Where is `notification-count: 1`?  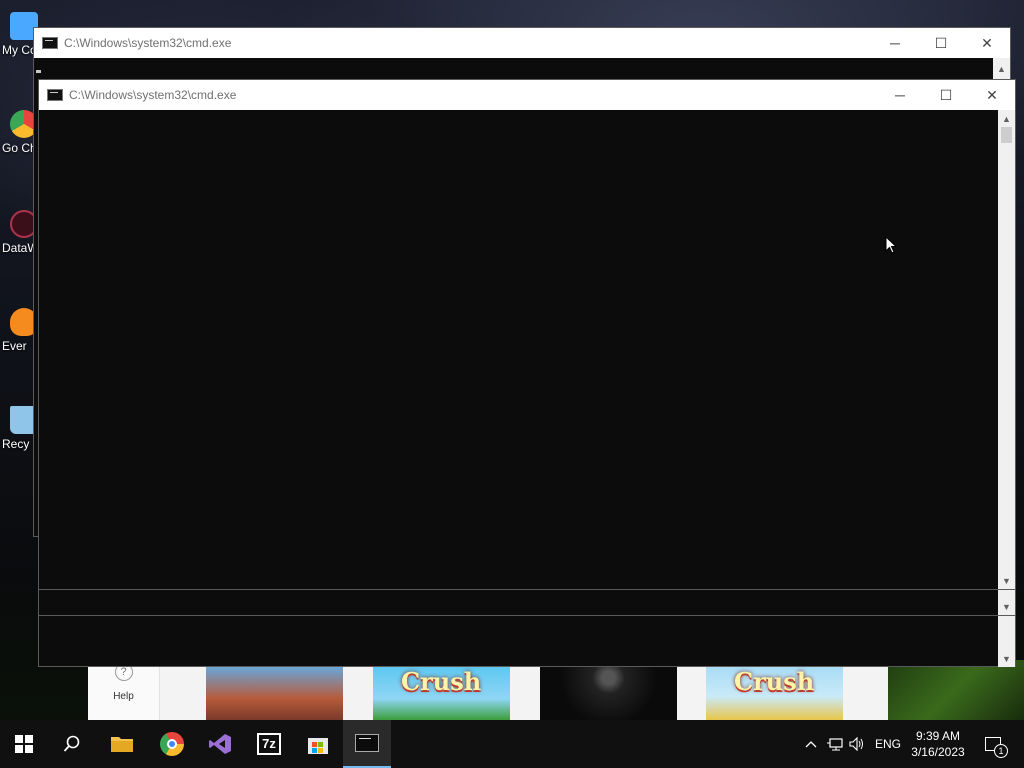 notification-count: 1 is located at coordinates (1001, 751).